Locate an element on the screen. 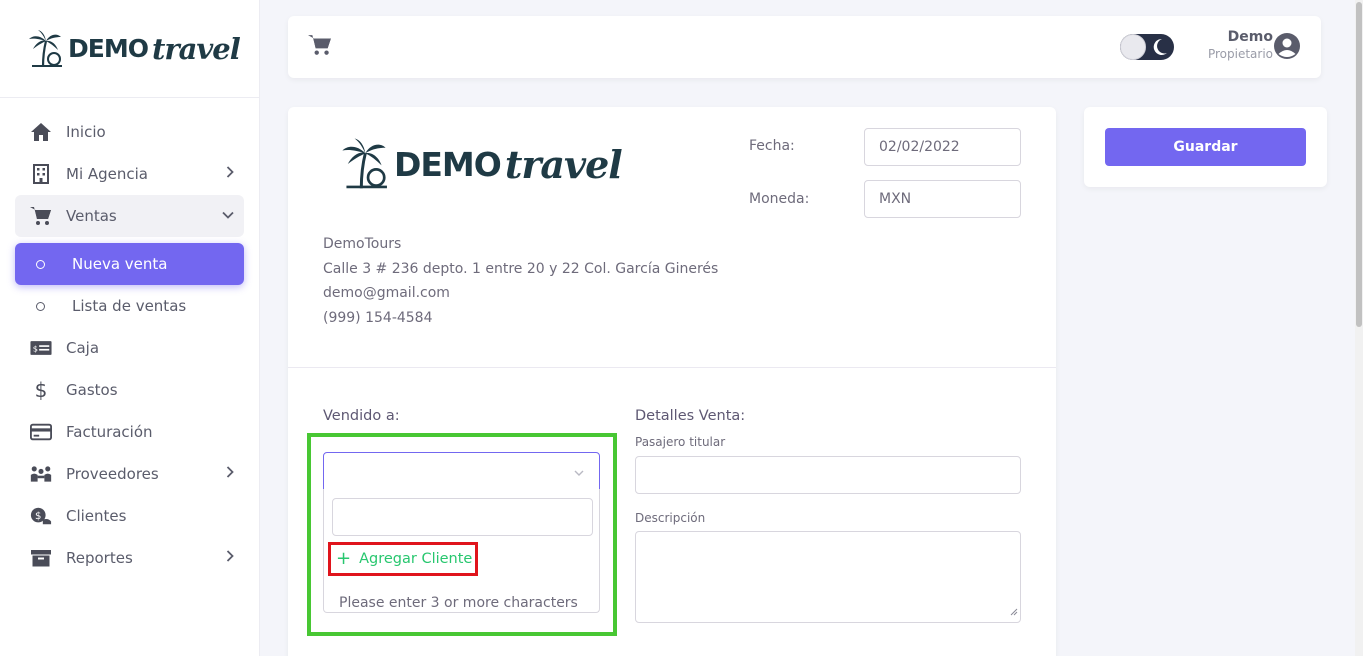 The width and height of the screenshot is (1363, 656). sidebar-item-label: Mi Agencia is located at coordinates (107, 174).